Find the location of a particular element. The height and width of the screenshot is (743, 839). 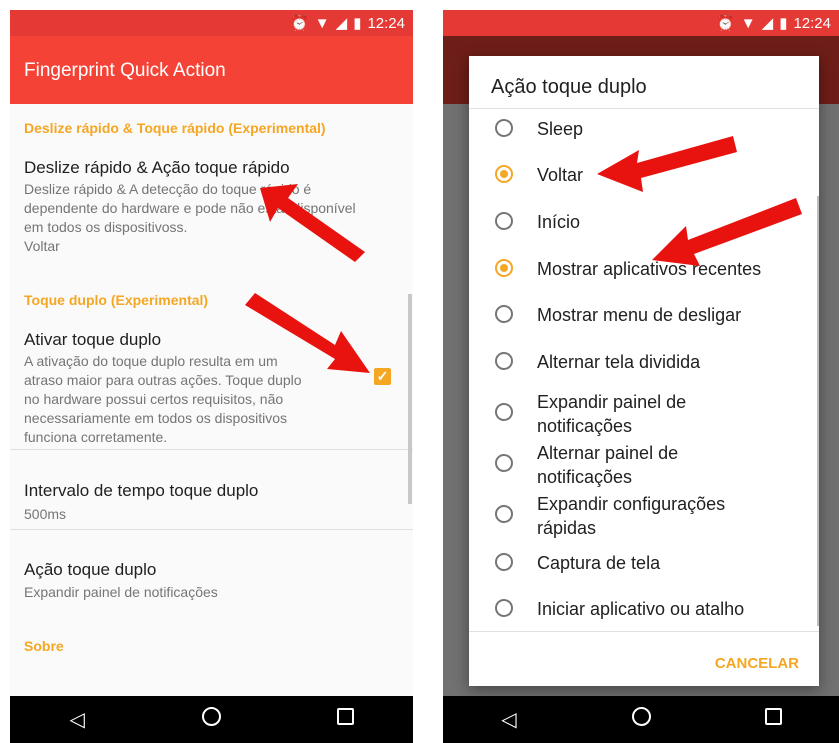

dialog-scrollbar is located at coordinates (818, 411).